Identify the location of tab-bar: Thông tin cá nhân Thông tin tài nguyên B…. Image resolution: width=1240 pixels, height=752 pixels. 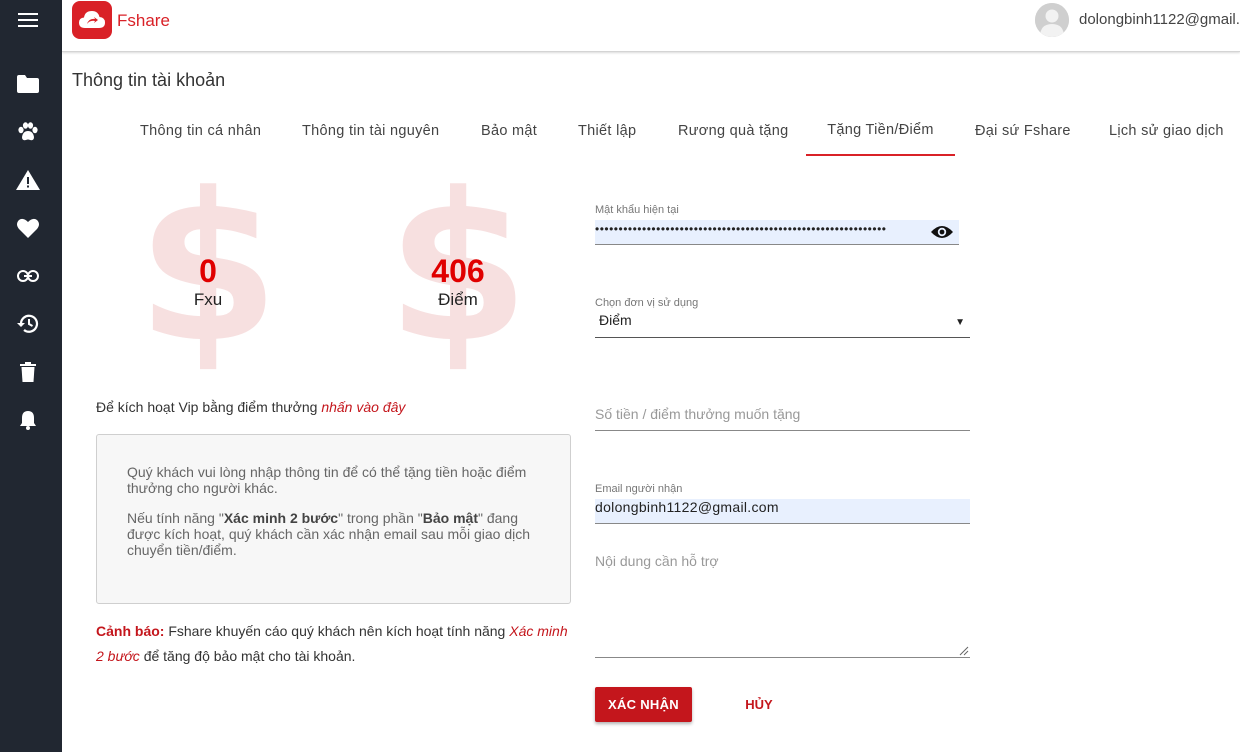
(680, 132).